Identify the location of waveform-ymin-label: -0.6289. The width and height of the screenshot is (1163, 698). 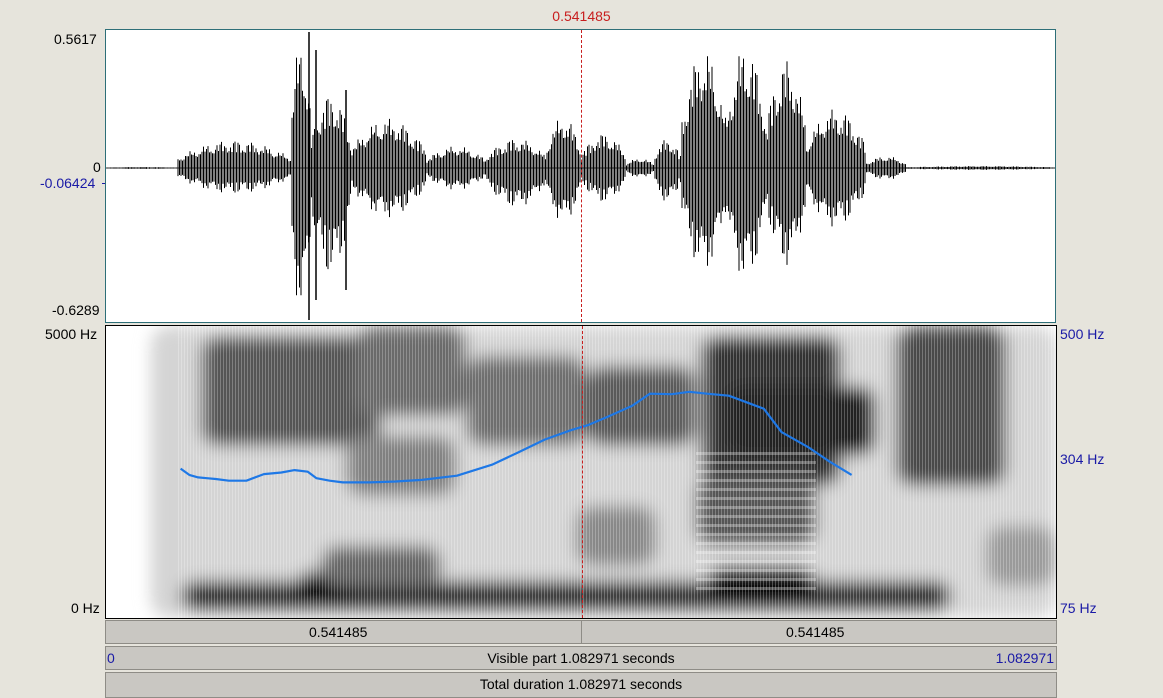
(76, 310).